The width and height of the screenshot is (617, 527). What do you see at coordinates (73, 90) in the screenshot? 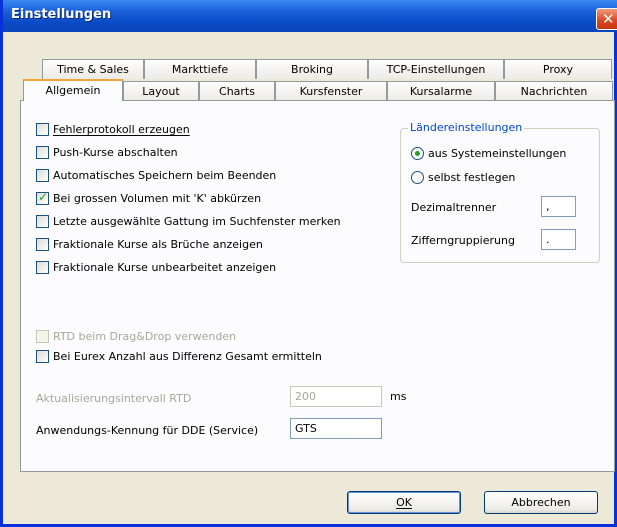
I see `tab-allgemein: Allgemein` at bounding box center [73, 90].